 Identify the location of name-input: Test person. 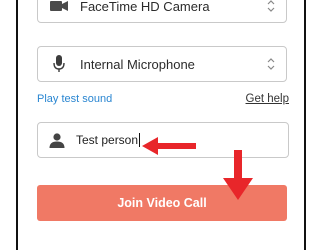
(163, 140).